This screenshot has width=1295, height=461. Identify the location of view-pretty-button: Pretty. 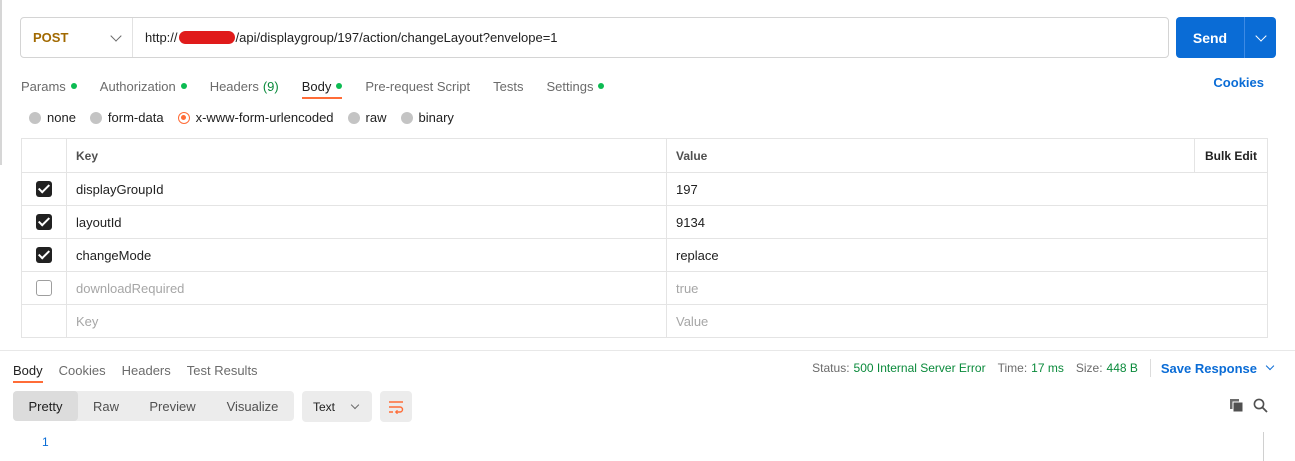
(45, 406).